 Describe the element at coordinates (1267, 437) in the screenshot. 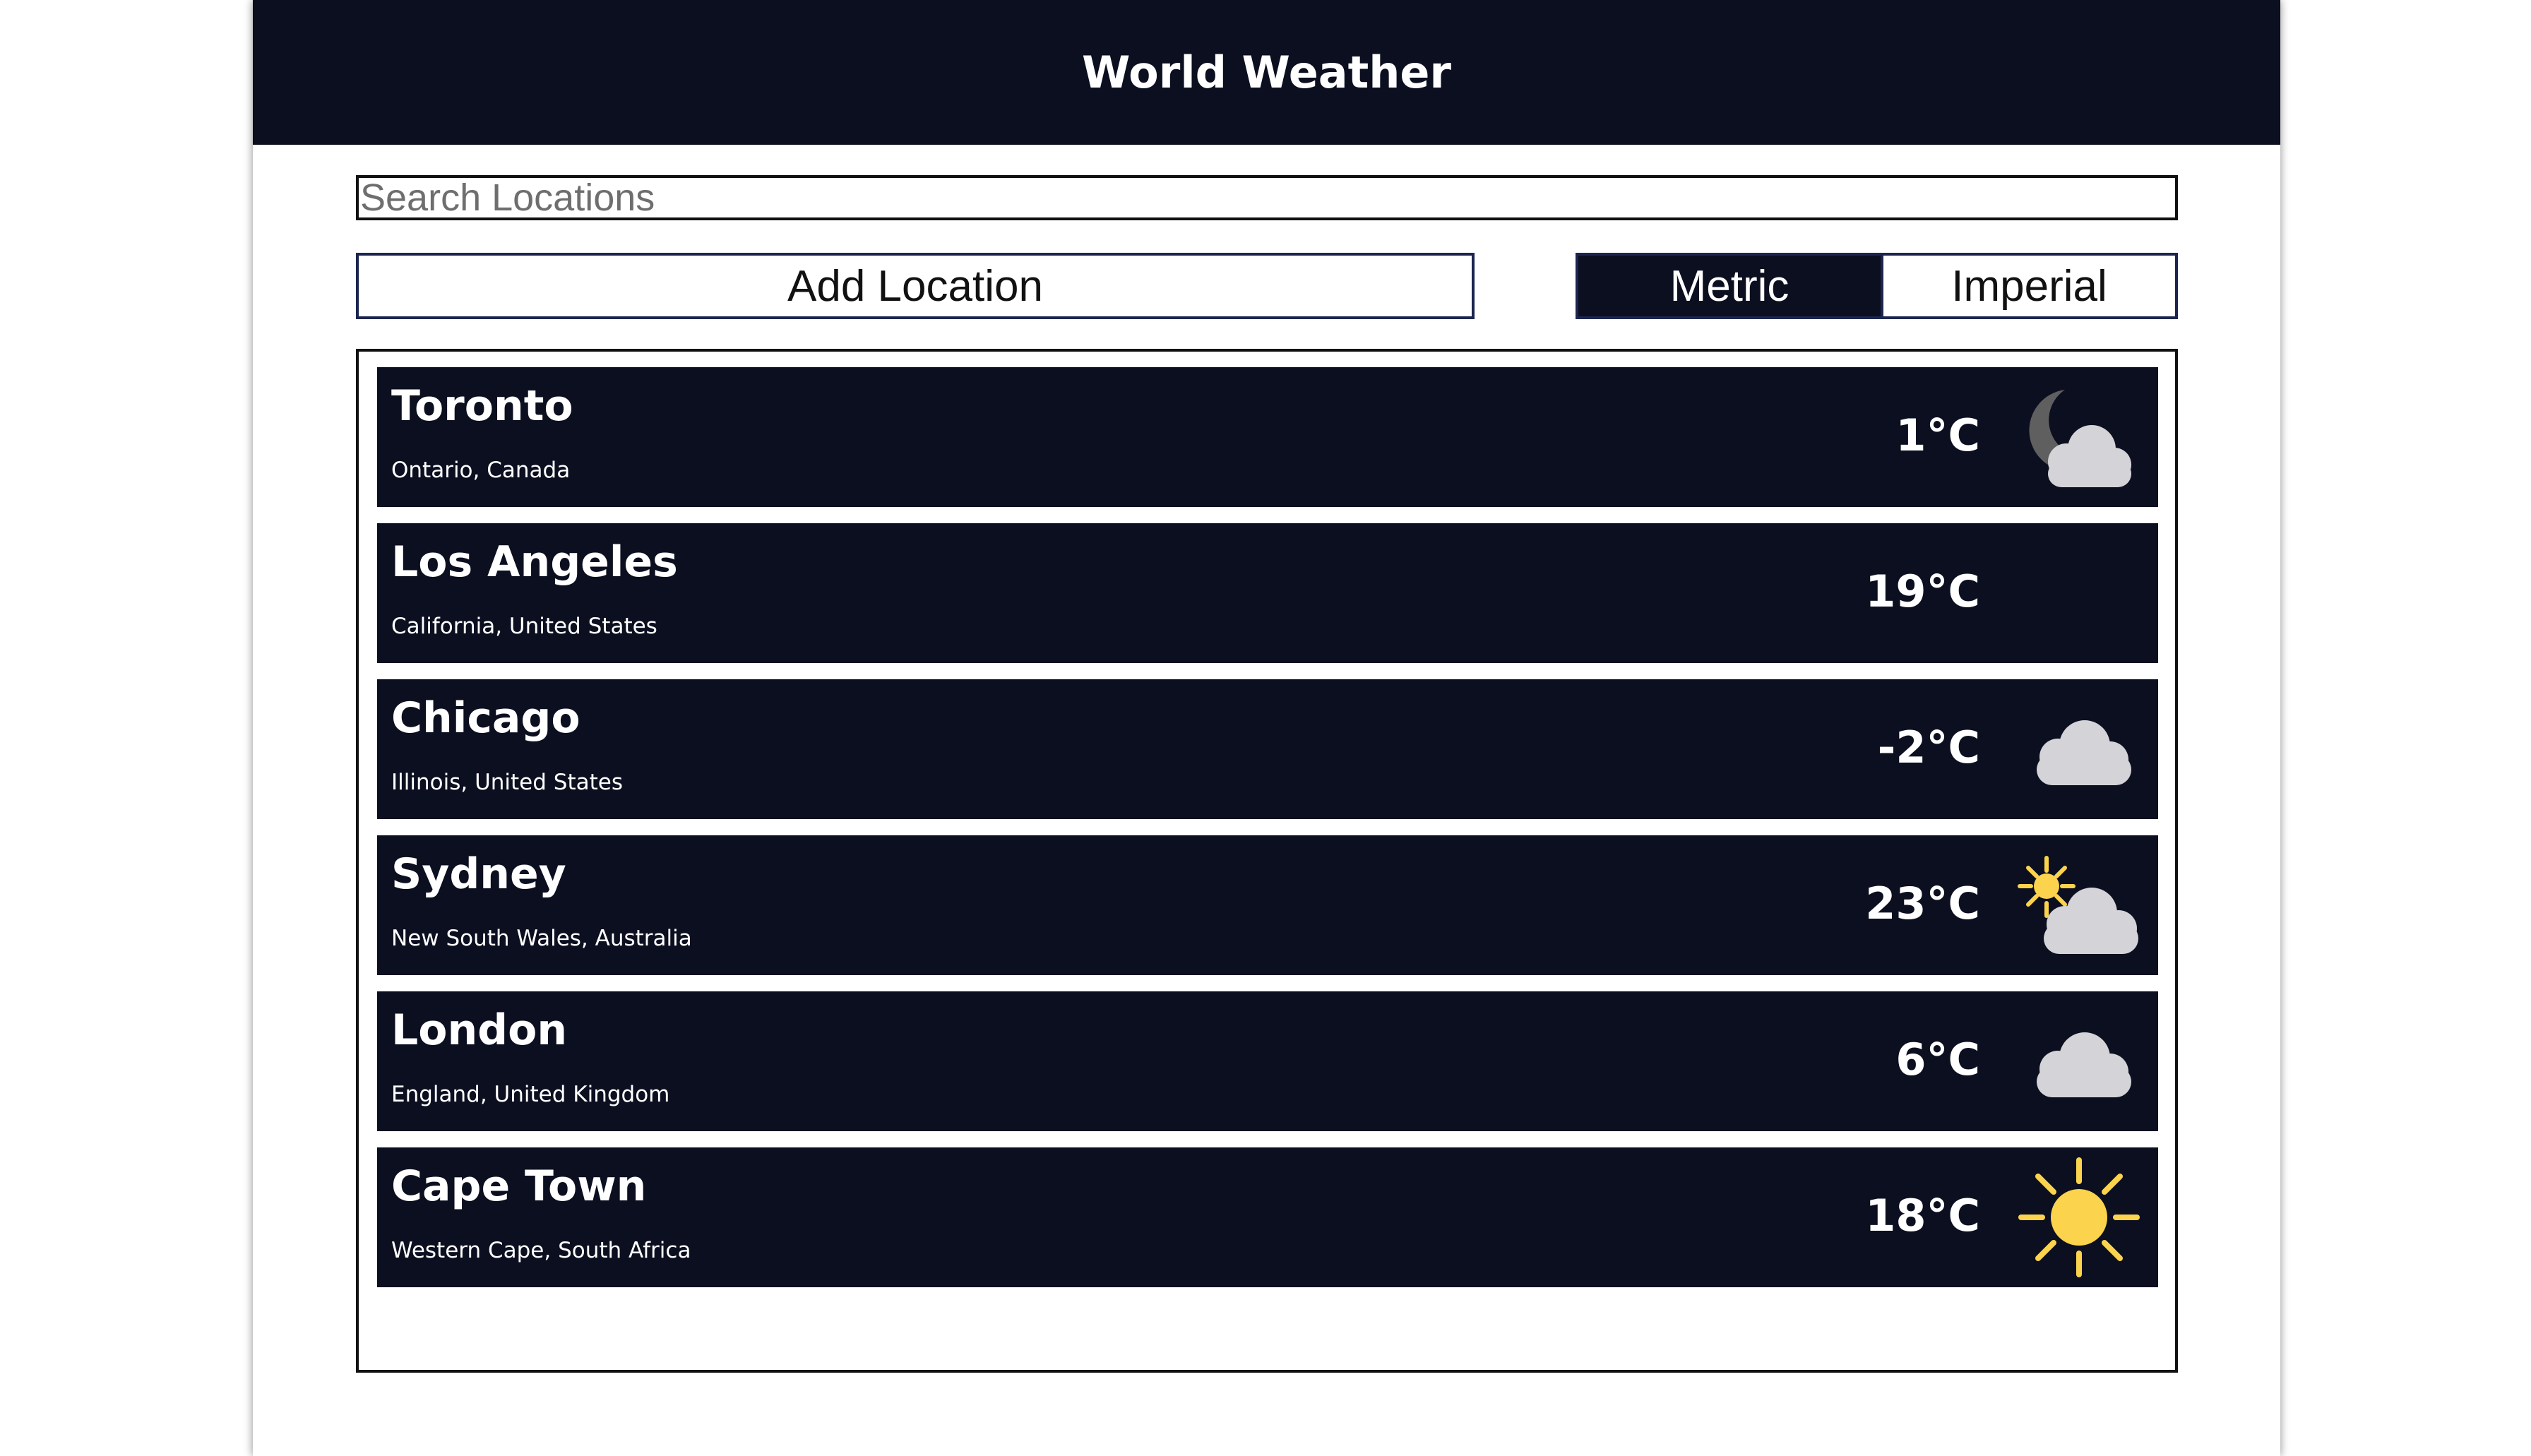

I see `location-card: Toronto Ontario, Canada 1°C` at that location.